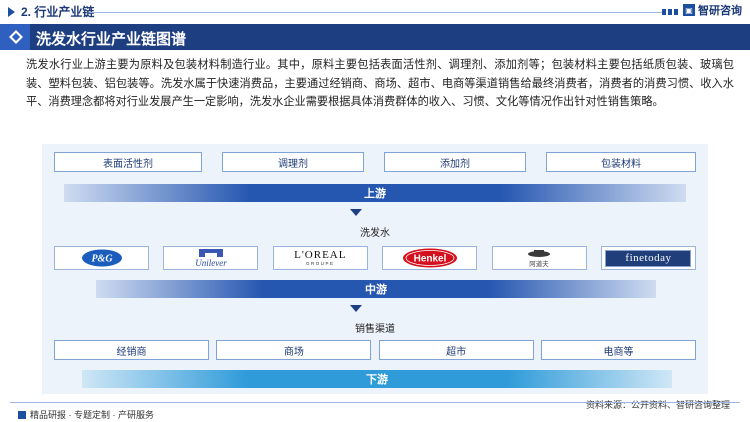 The height and width of the screenshot is (422, 750). What do you see at coordinates (539, 263) in the screenshot?
I see `adolph-logo-text: 阿道夫` at bounding box center [539, 263].